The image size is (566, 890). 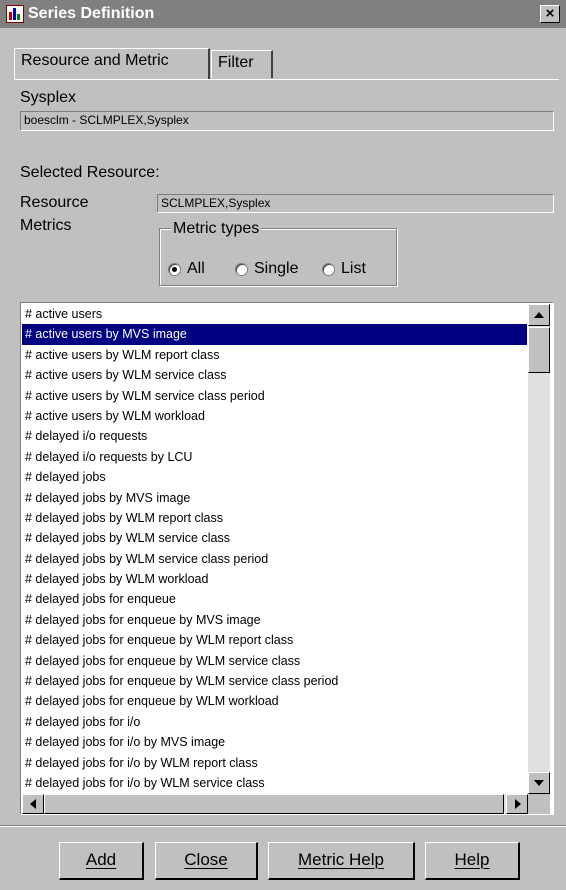 I want to click on radio-all-button, so click(x=174, y=269).